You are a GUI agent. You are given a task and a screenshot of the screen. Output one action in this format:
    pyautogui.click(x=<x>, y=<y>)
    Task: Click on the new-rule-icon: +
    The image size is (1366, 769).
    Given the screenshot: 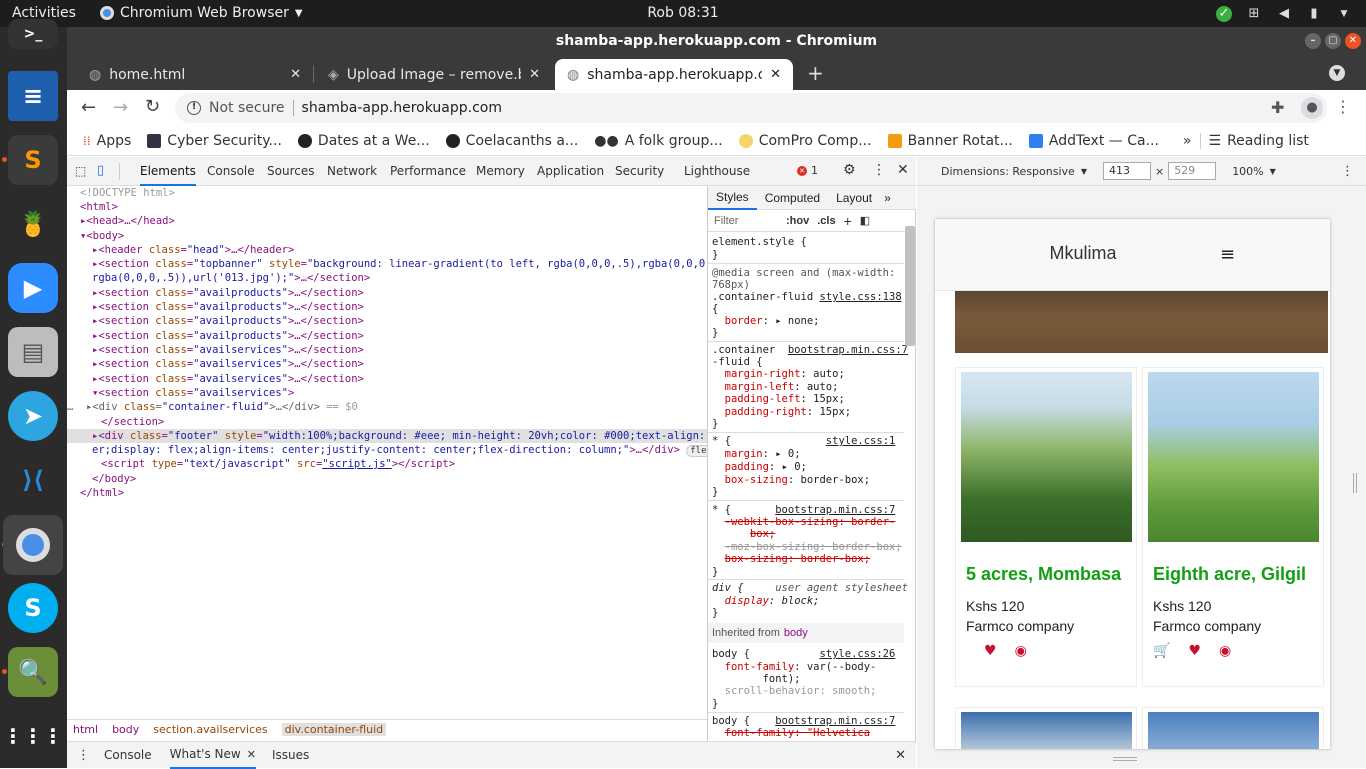 What is the action you would take?
    pyautogui.click(x=848, y=221)
    